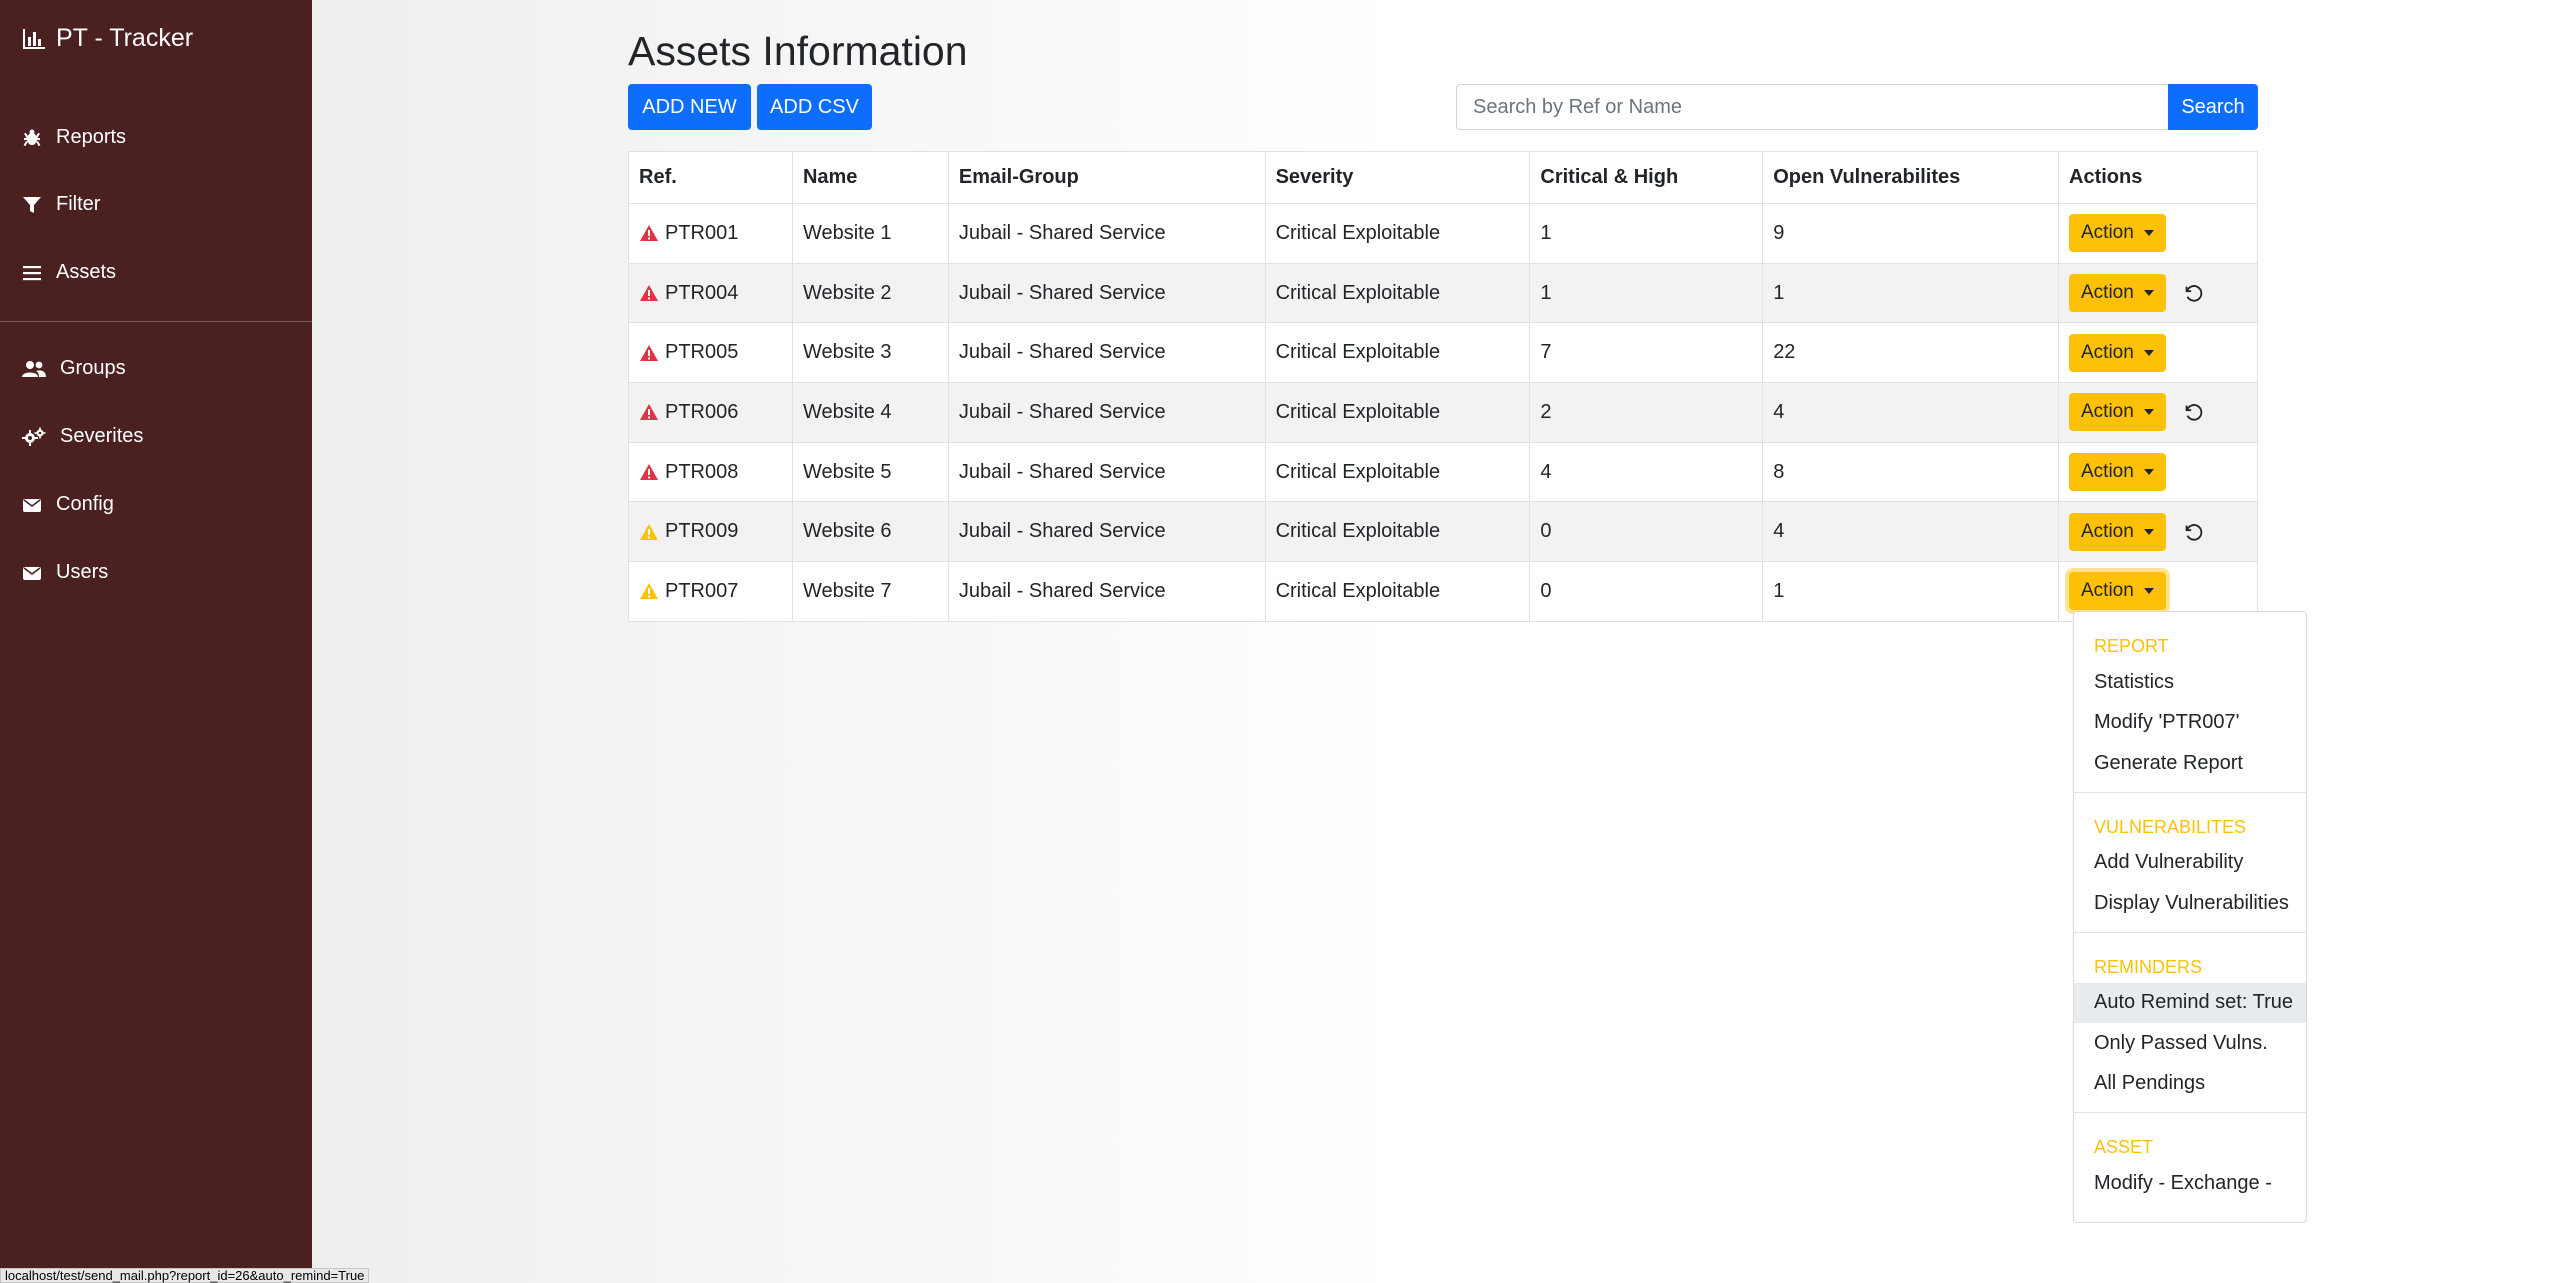 Image resolution: width=2557 pixels, height=1283 pixels. Describe the element at coordinates (1646, 472) in the screenshot. I see `cell-critical-high: 4` at that location.